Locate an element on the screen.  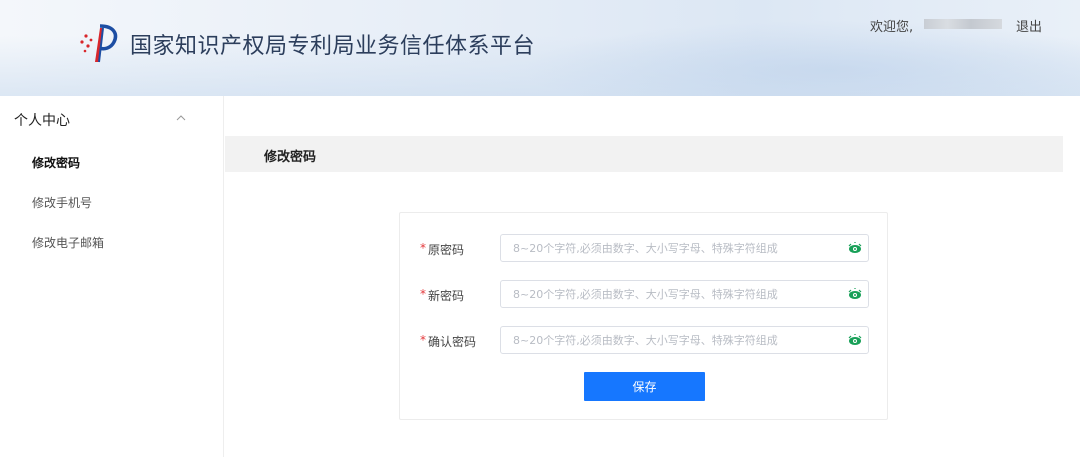
header-background-cloud is located at coordinates (800, 58).